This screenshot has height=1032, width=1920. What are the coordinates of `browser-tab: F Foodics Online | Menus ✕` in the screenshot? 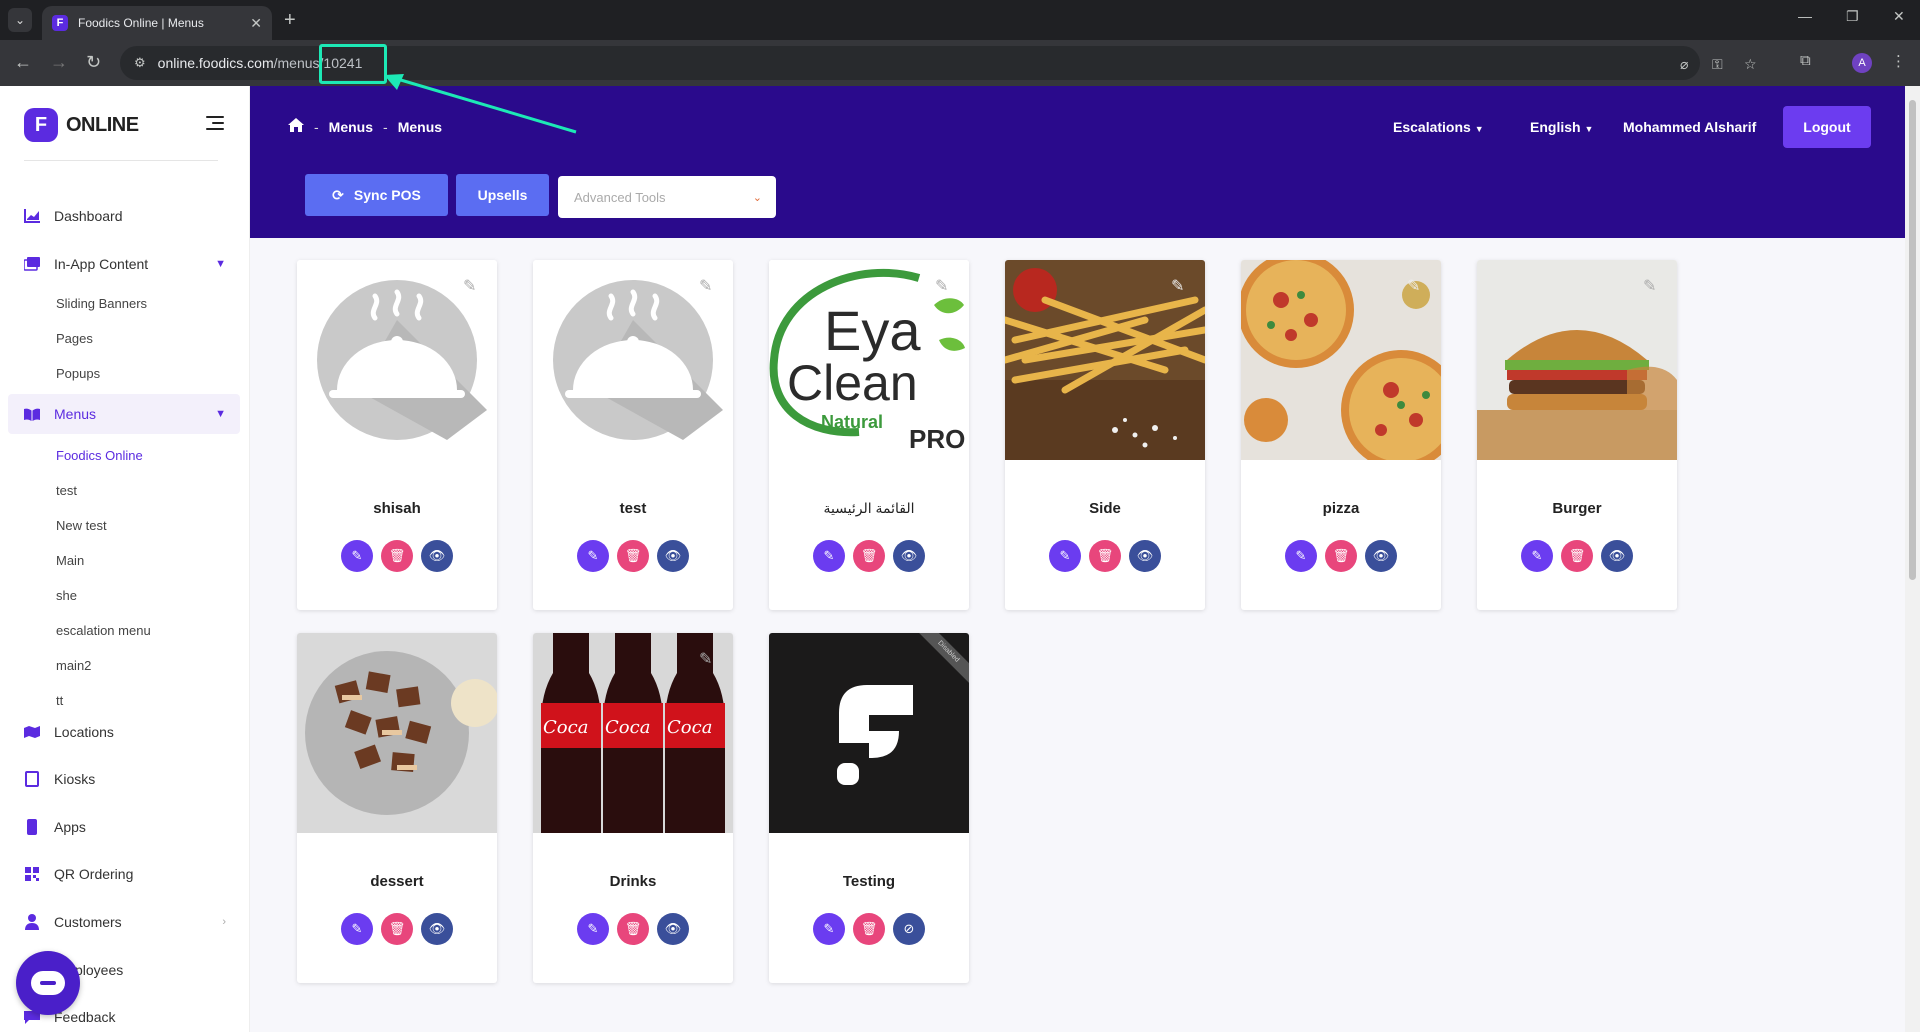 It's located at (157, 23).